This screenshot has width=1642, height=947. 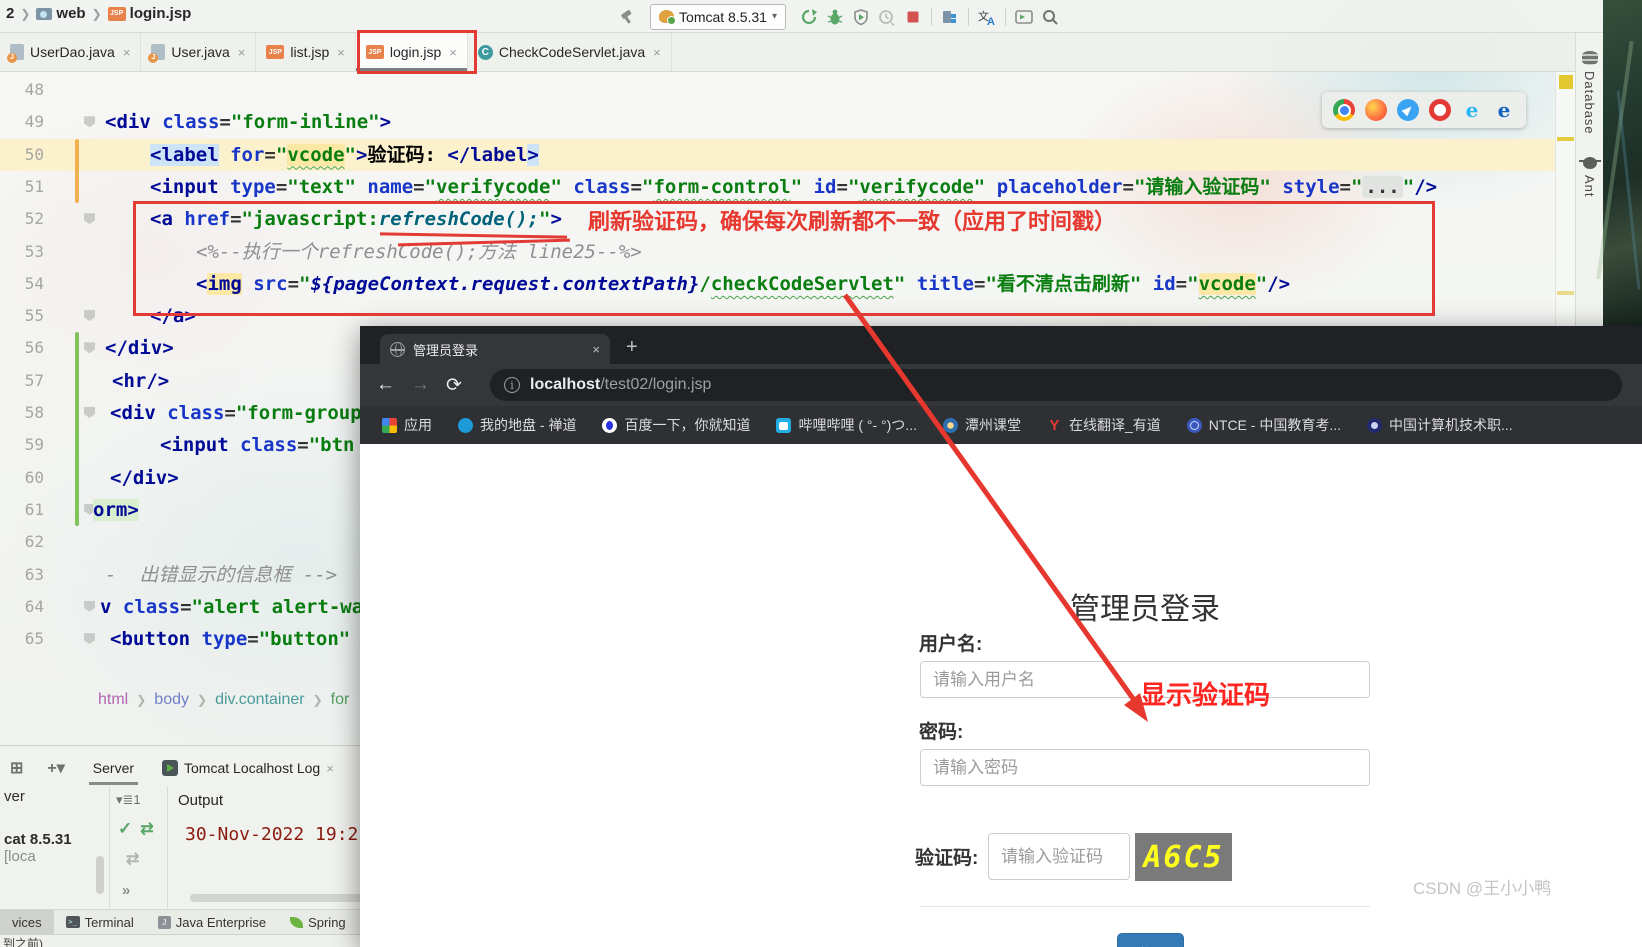 I want to click on search-everywhere-icon, so click(x=1050, y=17).